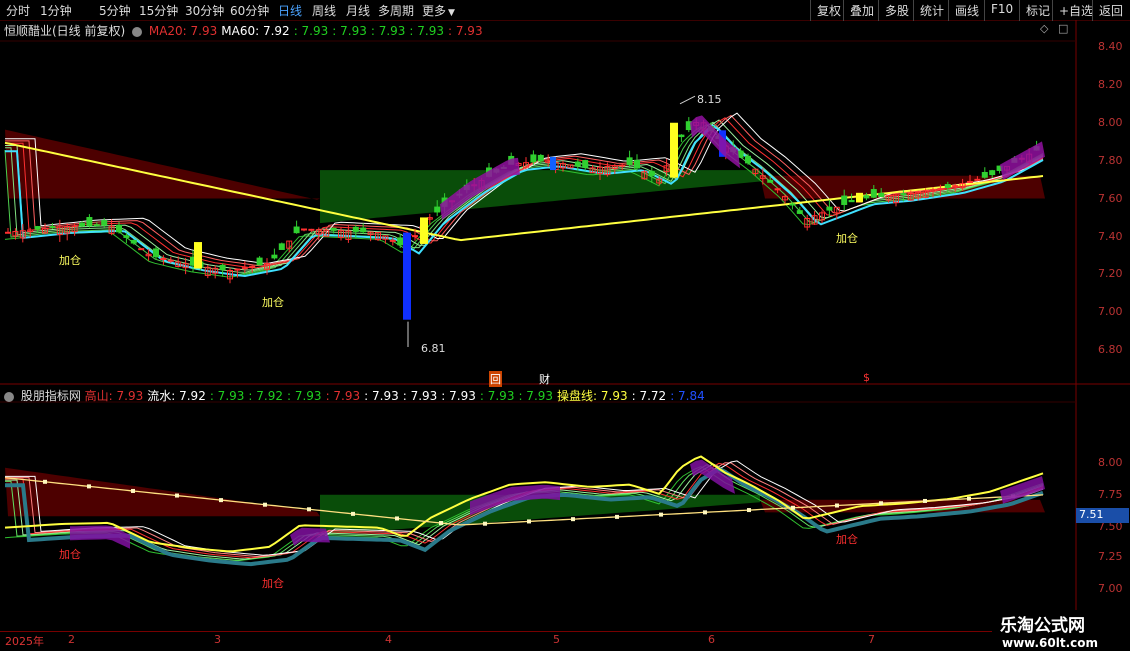  I want to click on finance-marker: 财, so click(544, 379).